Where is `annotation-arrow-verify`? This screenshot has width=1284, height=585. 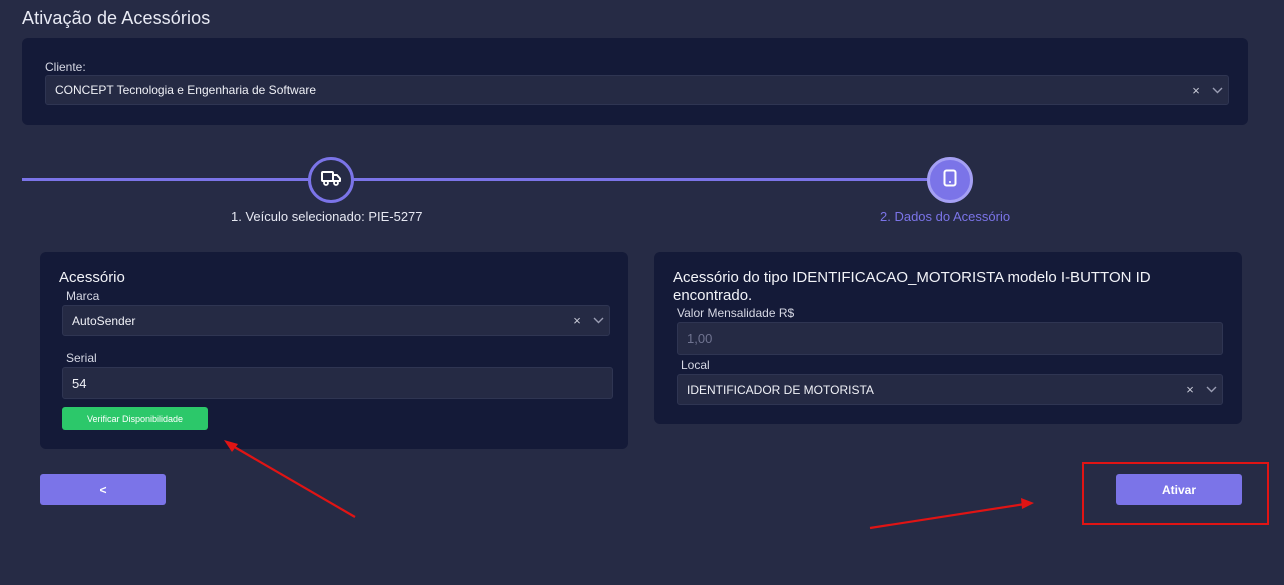 annotation-arrow-verify is located at coordinates (290, 479).